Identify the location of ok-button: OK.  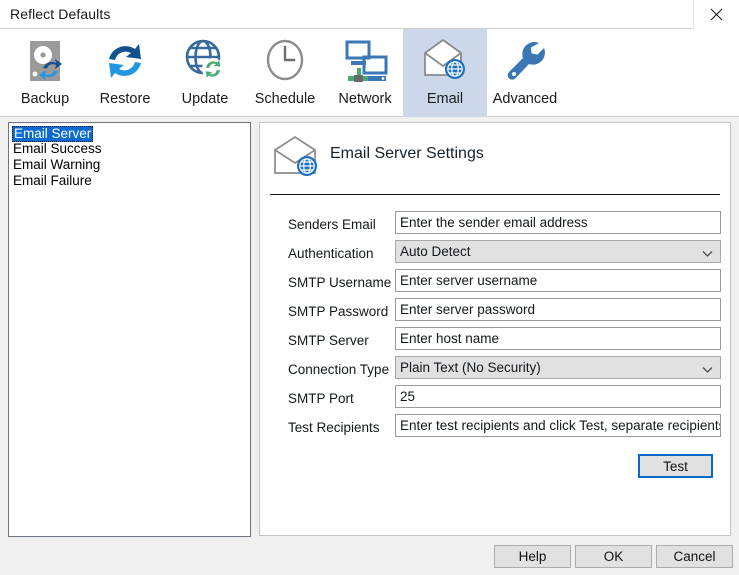
(613, 556).